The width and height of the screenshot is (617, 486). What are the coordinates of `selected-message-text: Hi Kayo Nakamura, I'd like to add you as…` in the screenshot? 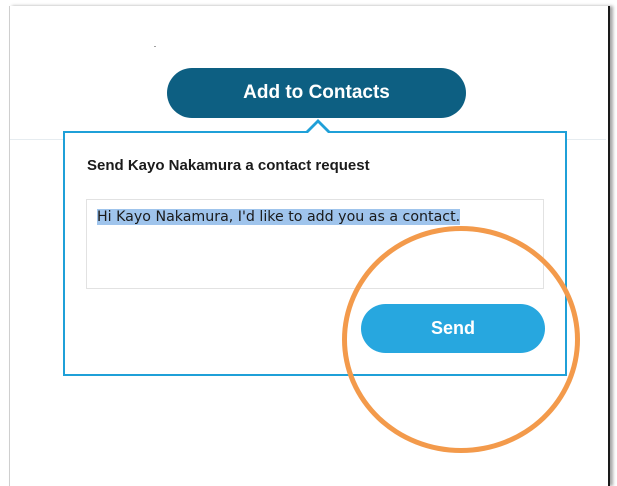 It's located at (279, 217).